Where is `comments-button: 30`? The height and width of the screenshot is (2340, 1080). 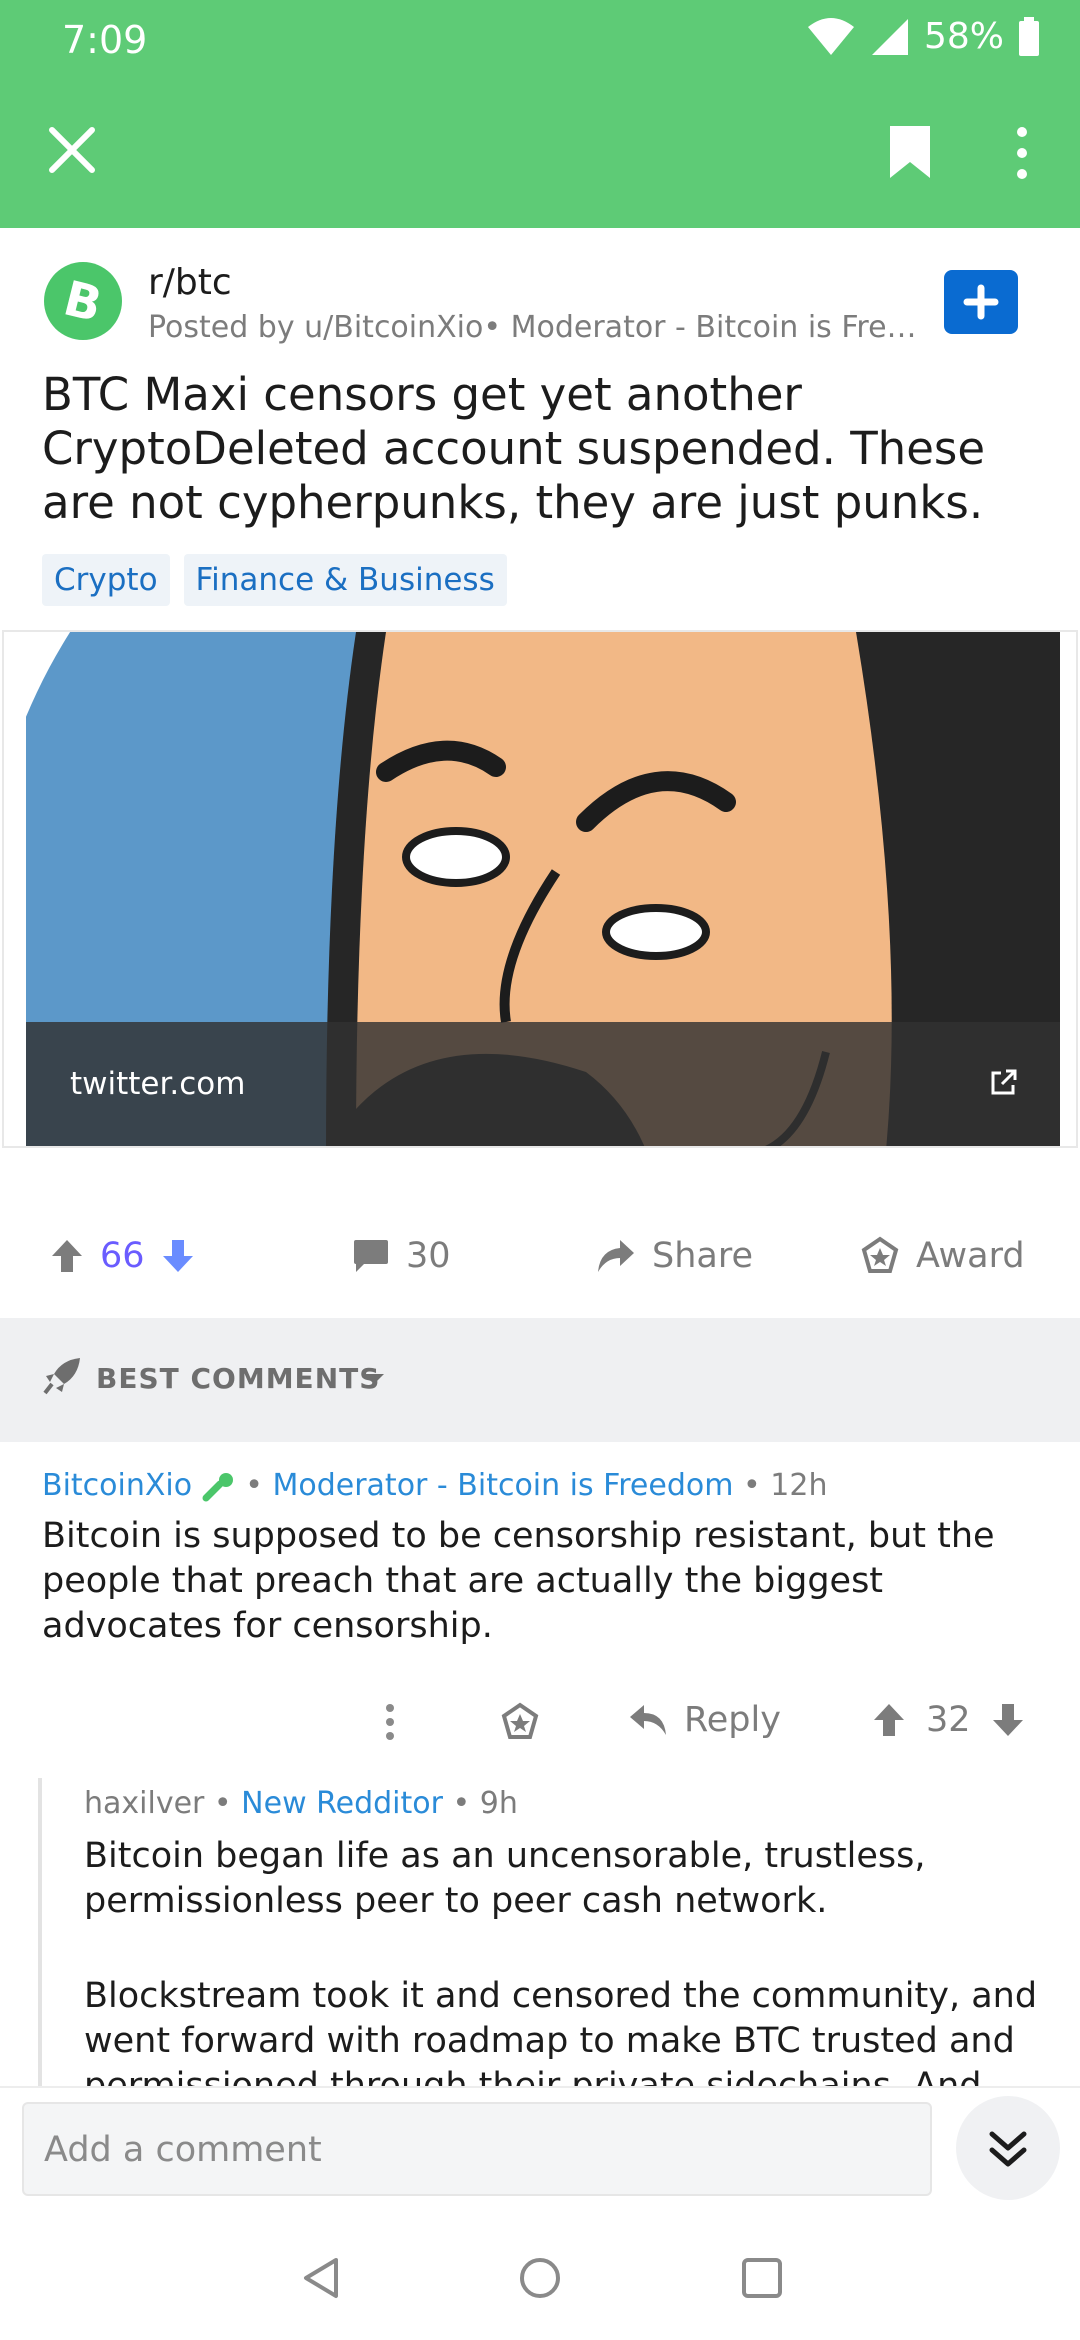 comments-button: 30 is located at coordinates (401, 1256).